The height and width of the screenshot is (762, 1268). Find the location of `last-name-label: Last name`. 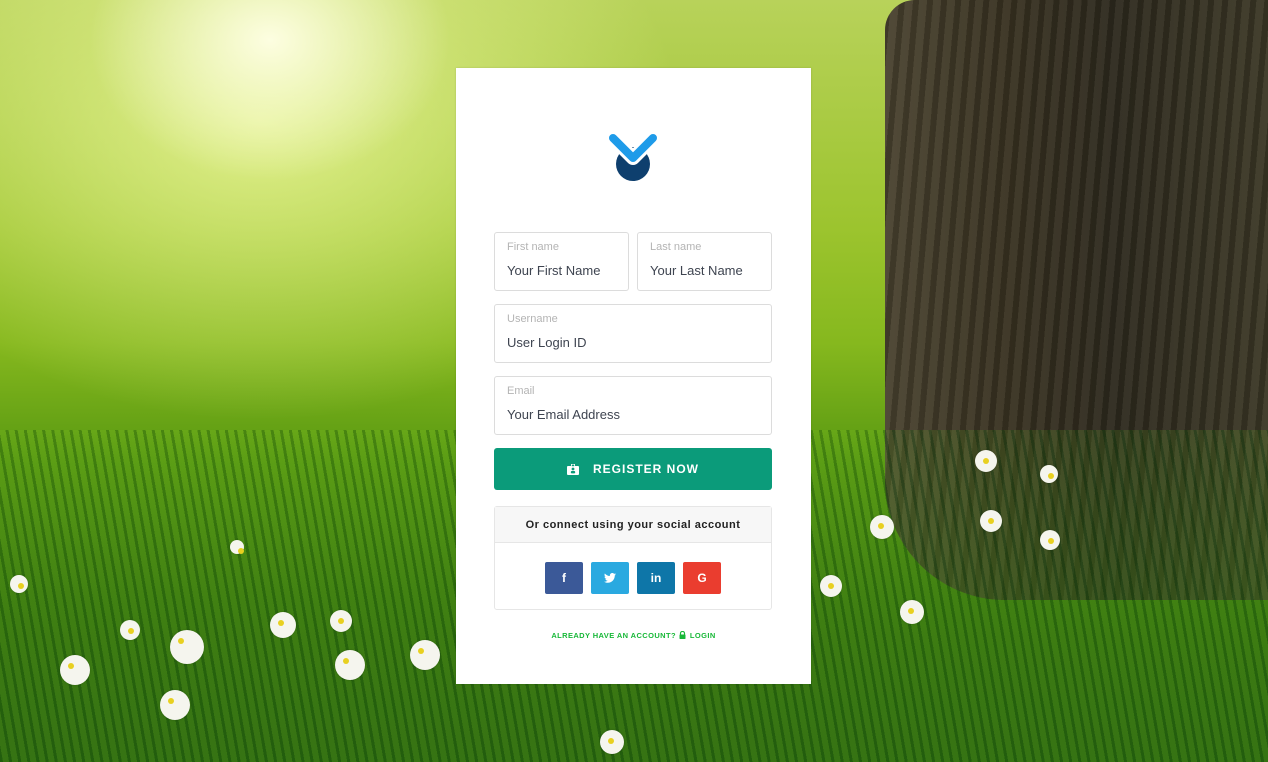

last-name-label: Last name is located at coordinates (676, 247).